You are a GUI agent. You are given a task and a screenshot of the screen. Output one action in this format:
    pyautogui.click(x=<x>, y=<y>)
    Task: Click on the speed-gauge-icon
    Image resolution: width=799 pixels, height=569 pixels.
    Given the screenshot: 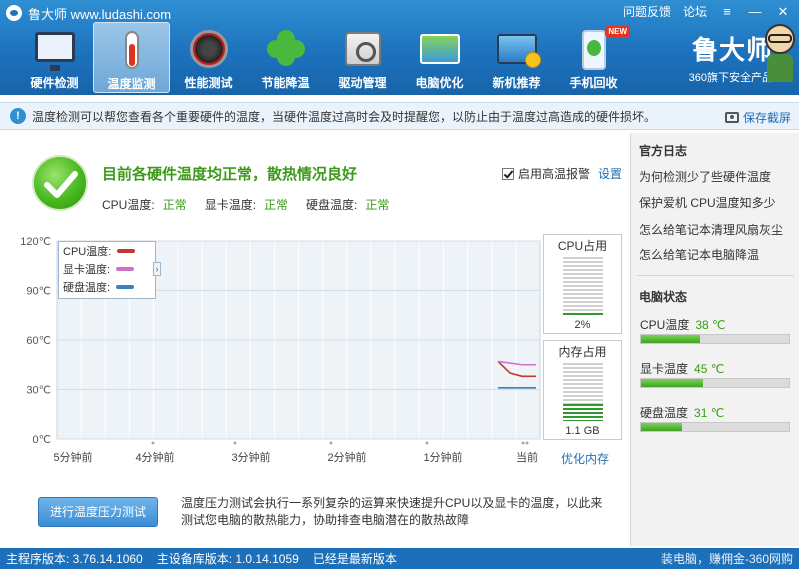 What is the action you would take?
    pyautogui.click(x=209, y=49)
    